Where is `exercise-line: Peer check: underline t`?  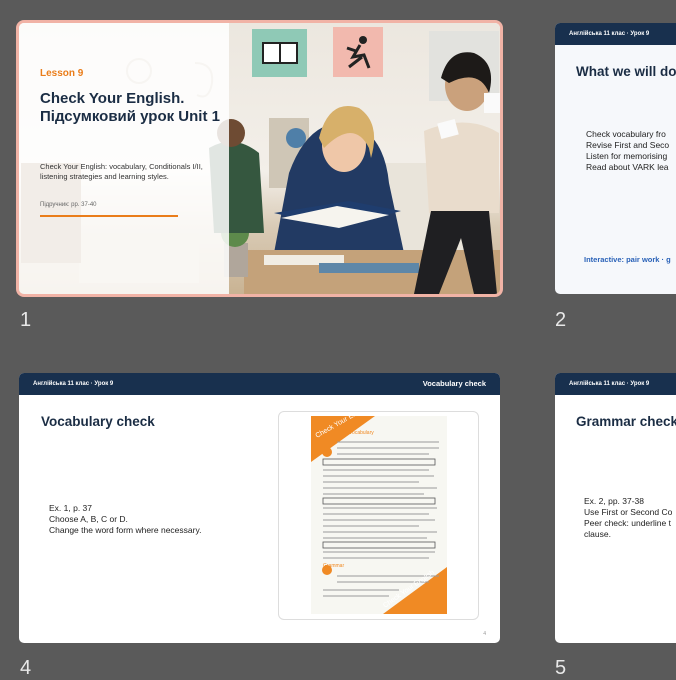
exercise-line: Peer check: underline t is located at coordinates (627, 523).